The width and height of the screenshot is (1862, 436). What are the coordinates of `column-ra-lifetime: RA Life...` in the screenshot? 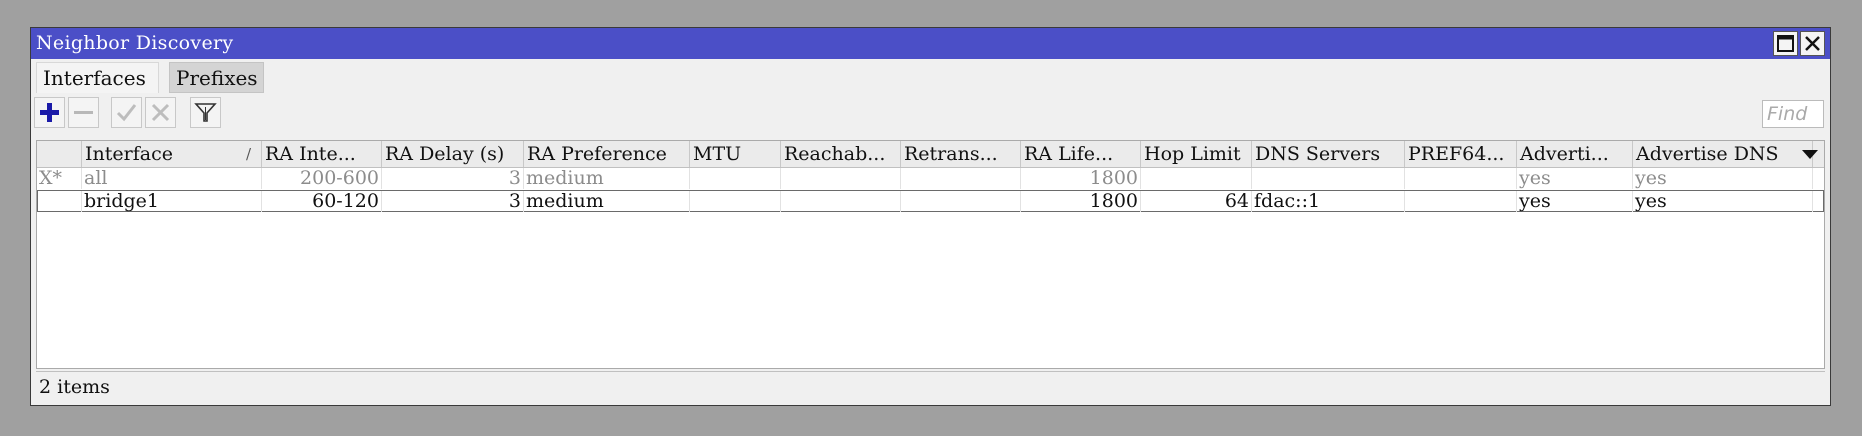 It's located at (1081, 154).